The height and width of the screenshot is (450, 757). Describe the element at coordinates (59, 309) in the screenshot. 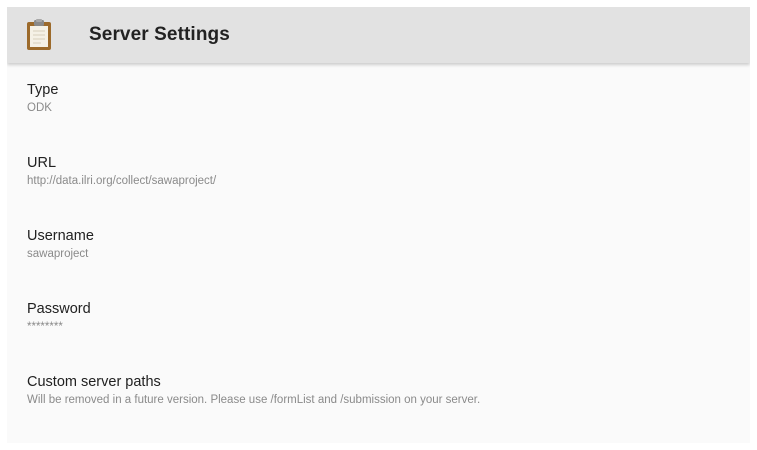

I see `pref-password-title: Password` at that location.